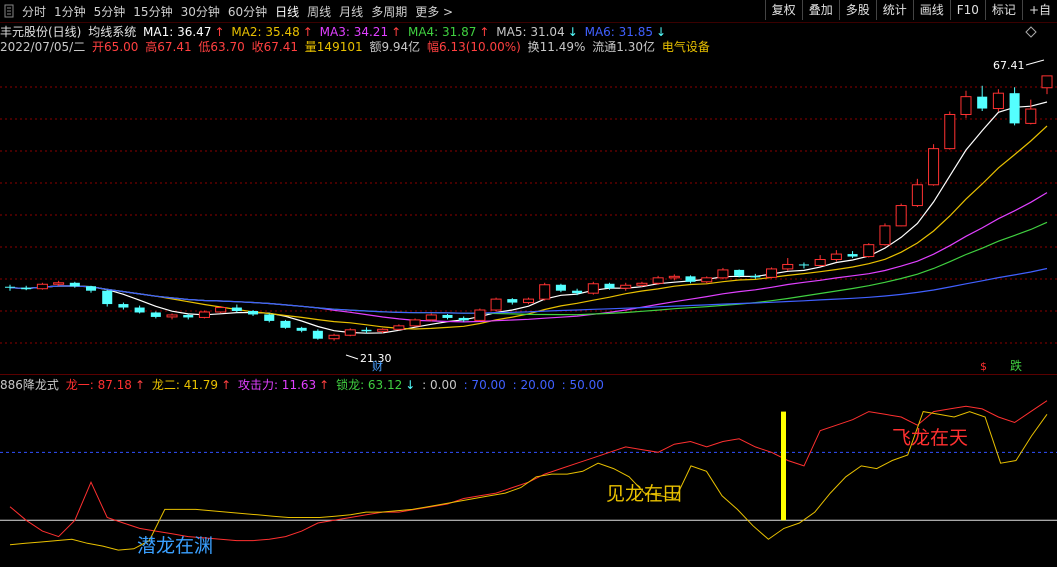 The width and height of the screenshot is (1057, 567). I want to click on quote-high: 高67.41, so click(168, 47).